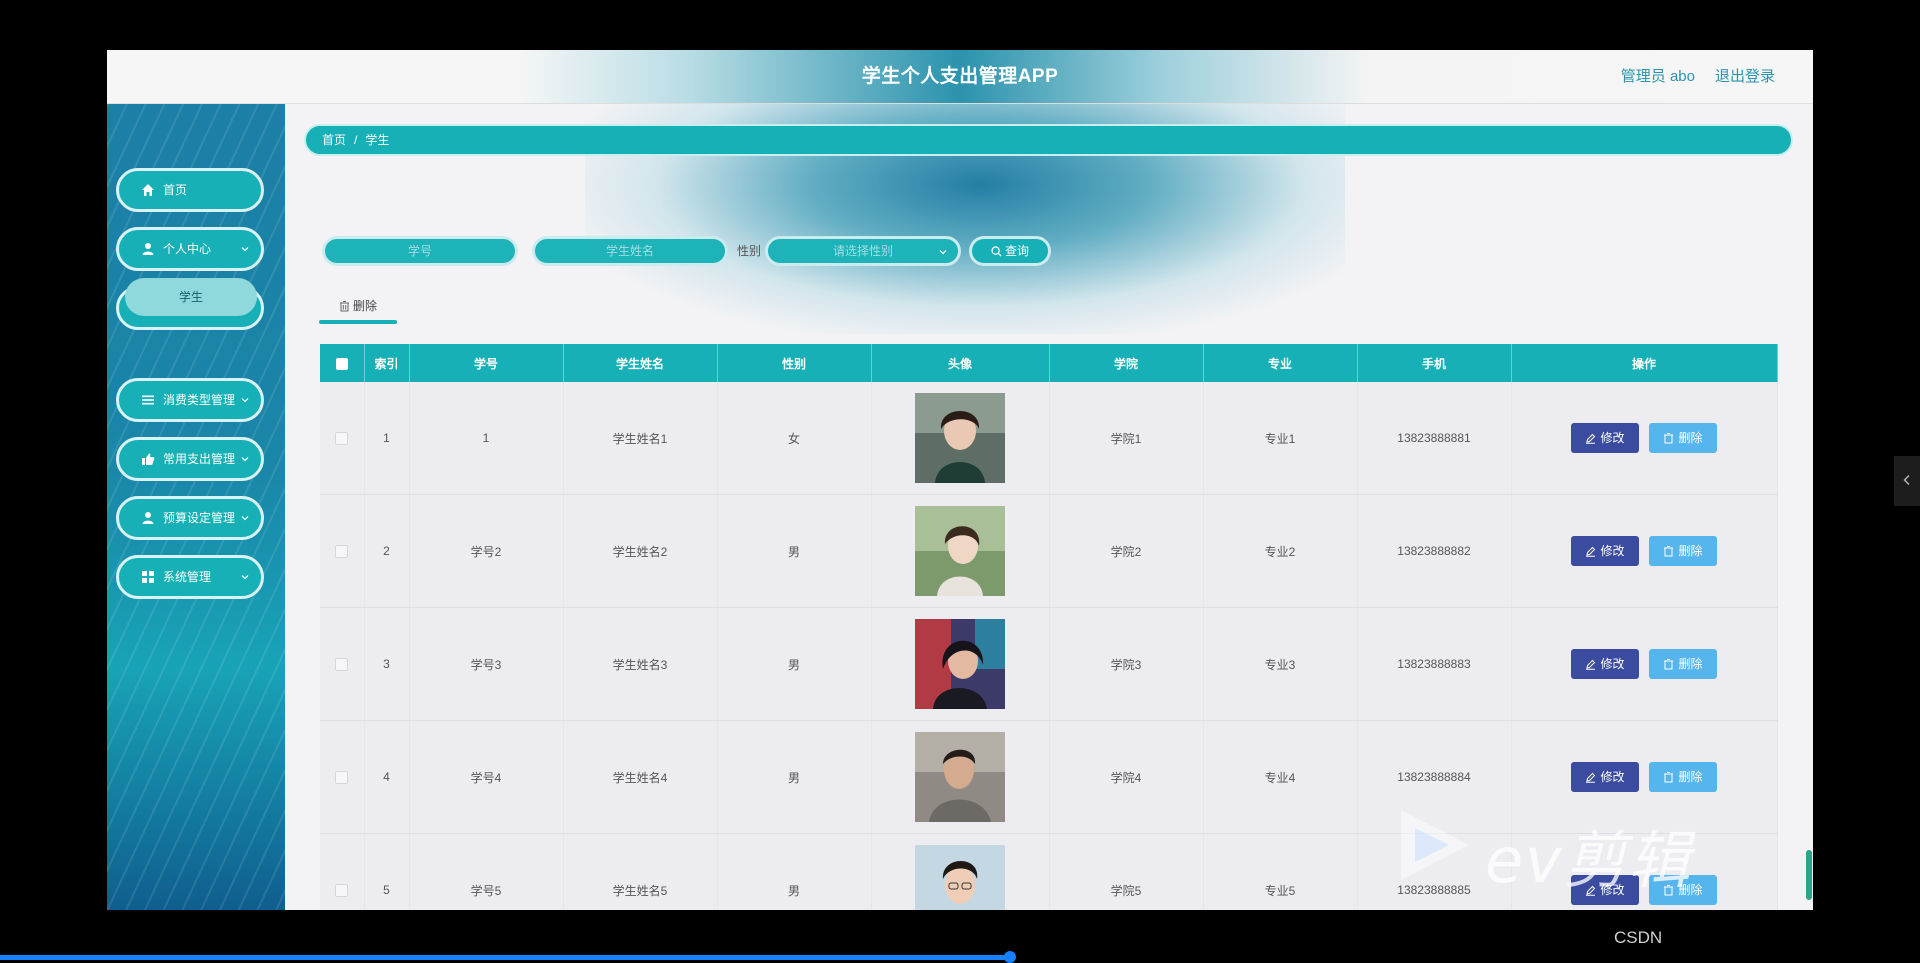 This screenshot has height=963, width=1920. I want to click on breadcrumb-home: 首页, so click(334, 140).